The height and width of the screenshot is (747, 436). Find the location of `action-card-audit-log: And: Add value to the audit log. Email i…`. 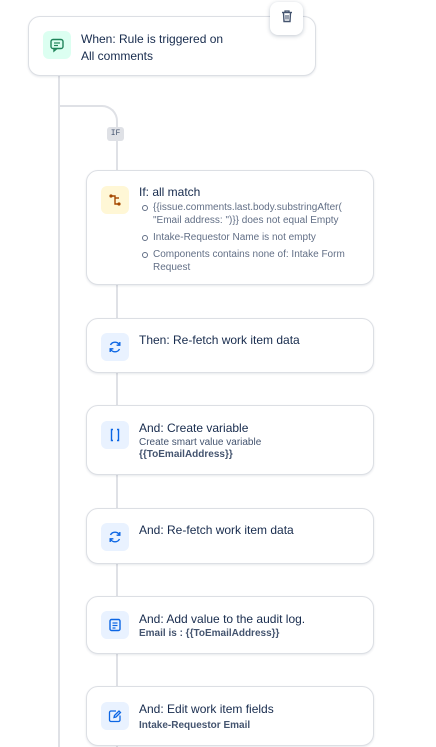

action-card-audit-log: And: Add value to the audit log. Email i… is located at coordinates (230, 625).